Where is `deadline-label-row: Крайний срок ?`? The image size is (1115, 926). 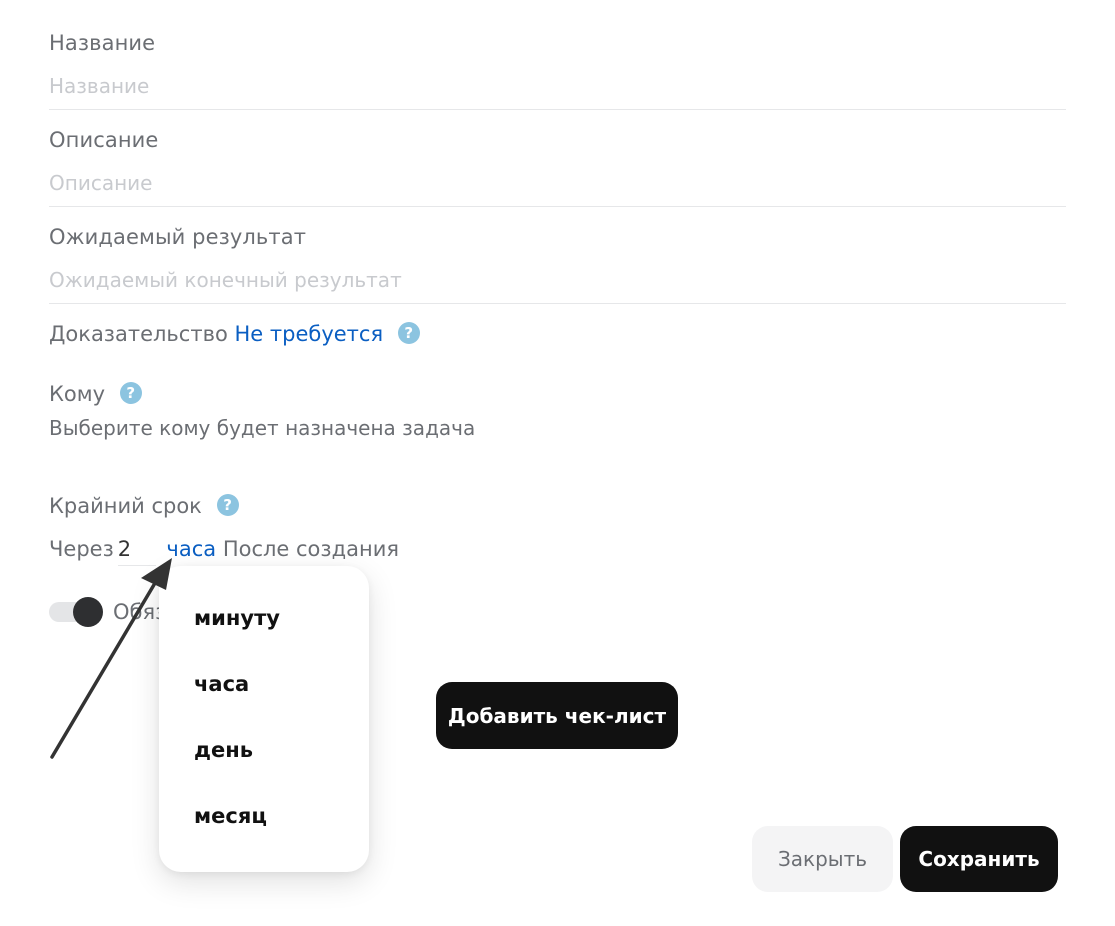
deadline-label-row: Крайний срок ? is located at coordinates (144, 506).